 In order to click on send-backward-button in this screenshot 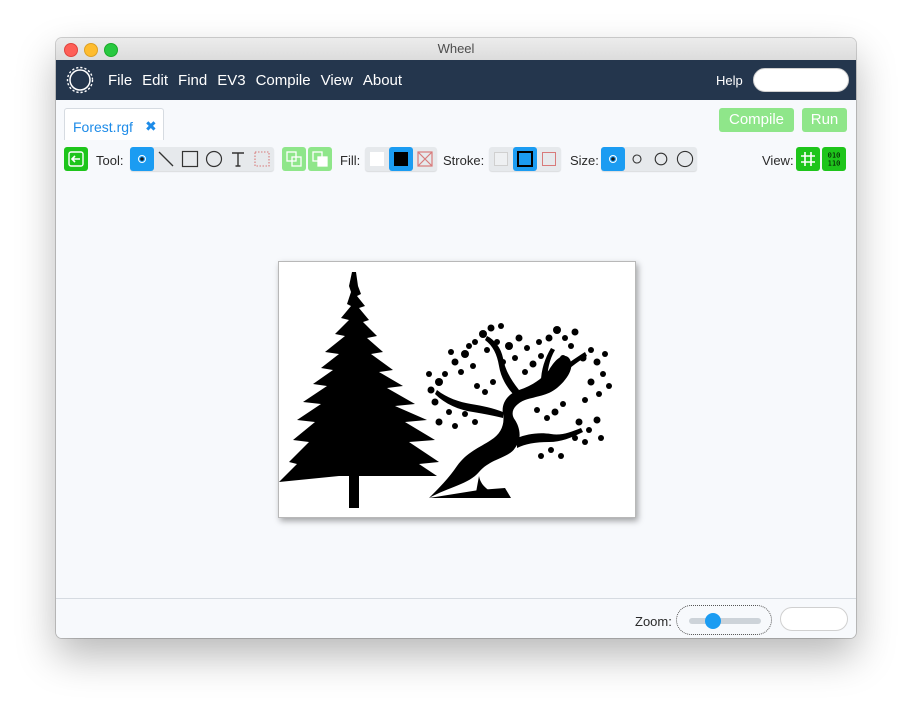, I will do `click(320, 159)`.